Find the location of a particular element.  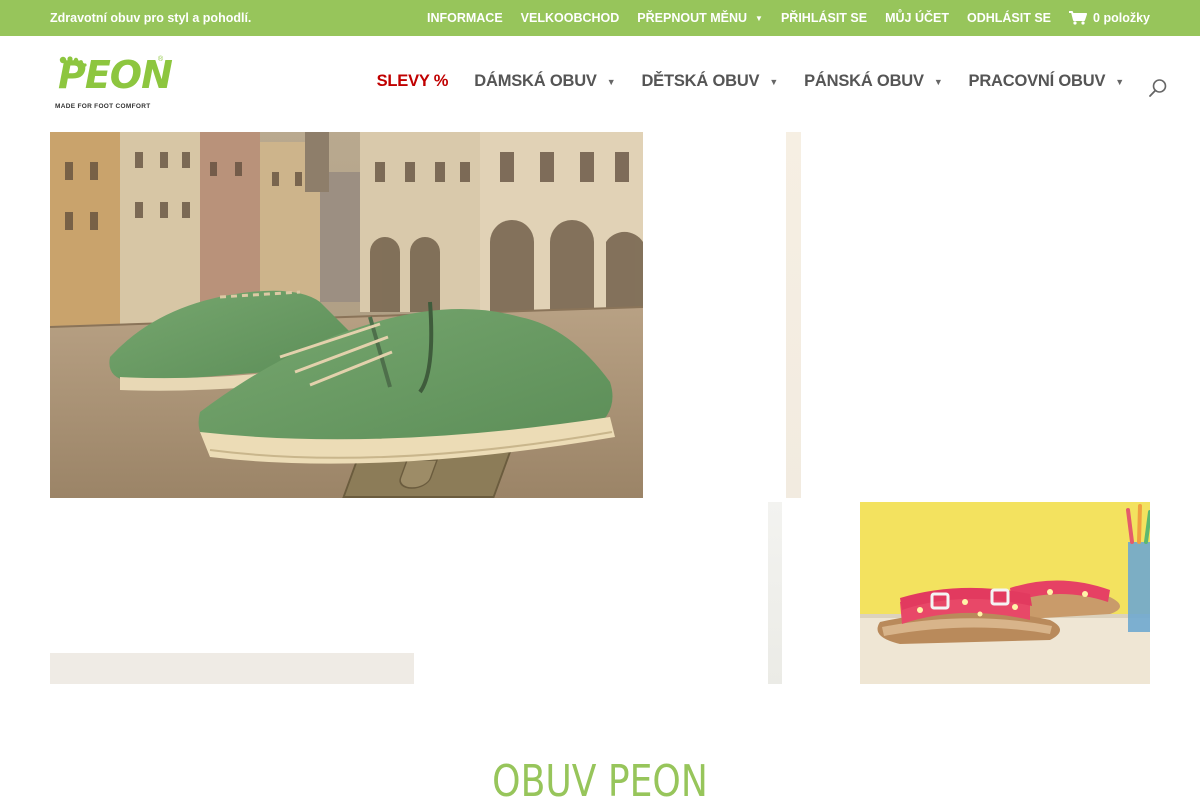

site-logo: PEON ® MADE FOR FOOT COMFORT is located at coordinates (114, 85).